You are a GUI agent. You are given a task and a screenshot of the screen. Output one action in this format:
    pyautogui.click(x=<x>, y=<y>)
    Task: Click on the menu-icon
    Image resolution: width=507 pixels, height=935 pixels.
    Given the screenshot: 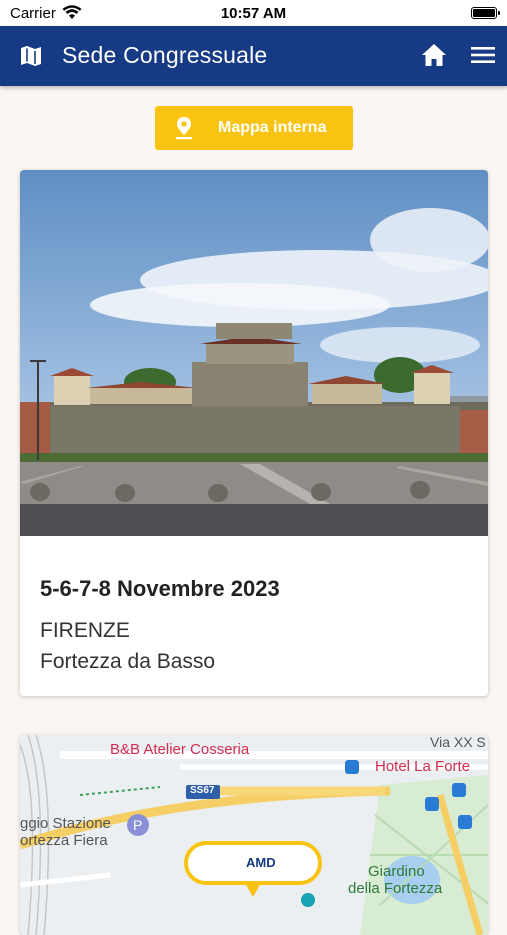 What is the action you would take?
    pyautogui.click(x=483, y=55)
    